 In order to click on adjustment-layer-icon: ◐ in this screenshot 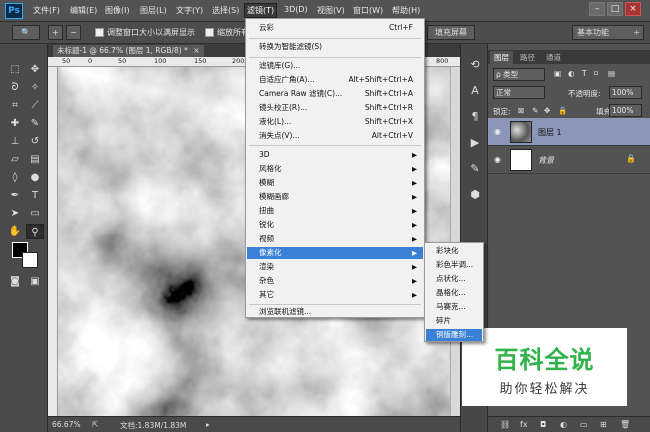, I will do `click(563, 424)`.